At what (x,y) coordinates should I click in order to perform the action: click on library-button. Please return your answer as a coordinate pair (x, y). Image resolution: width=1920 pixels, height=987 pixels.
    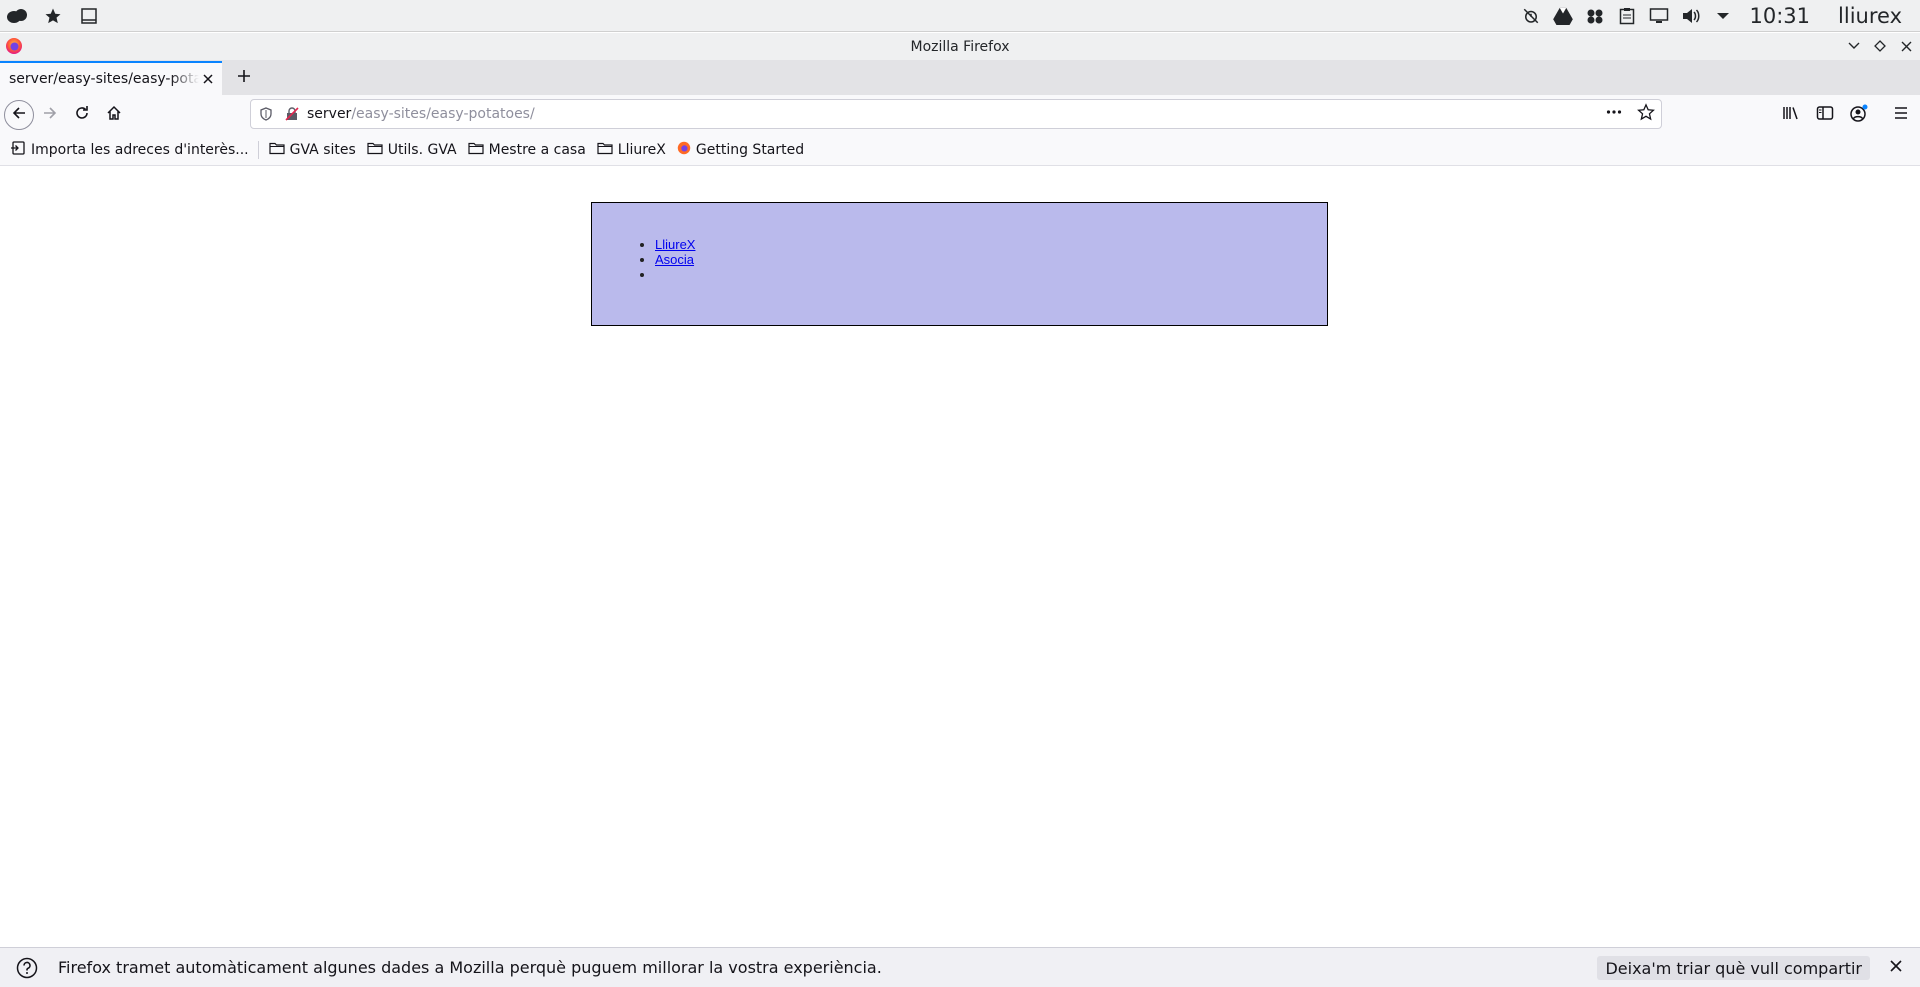
    Looking at the image, I should click on (1791, 115).